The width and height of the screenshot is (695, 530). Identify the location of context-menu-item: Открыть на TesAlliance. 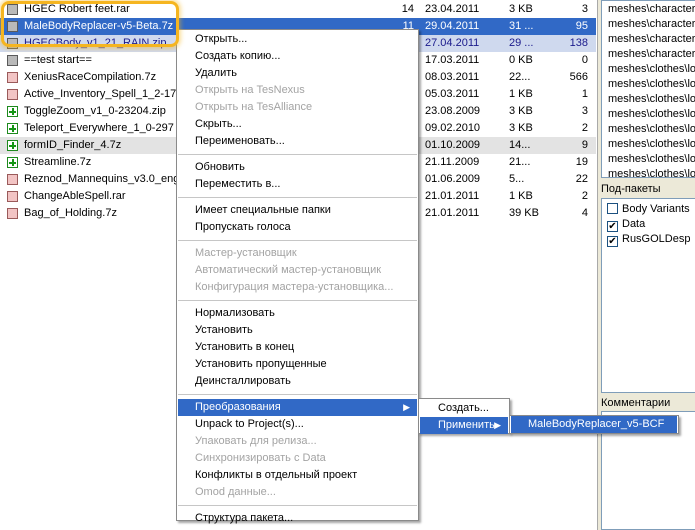
(297, 107).